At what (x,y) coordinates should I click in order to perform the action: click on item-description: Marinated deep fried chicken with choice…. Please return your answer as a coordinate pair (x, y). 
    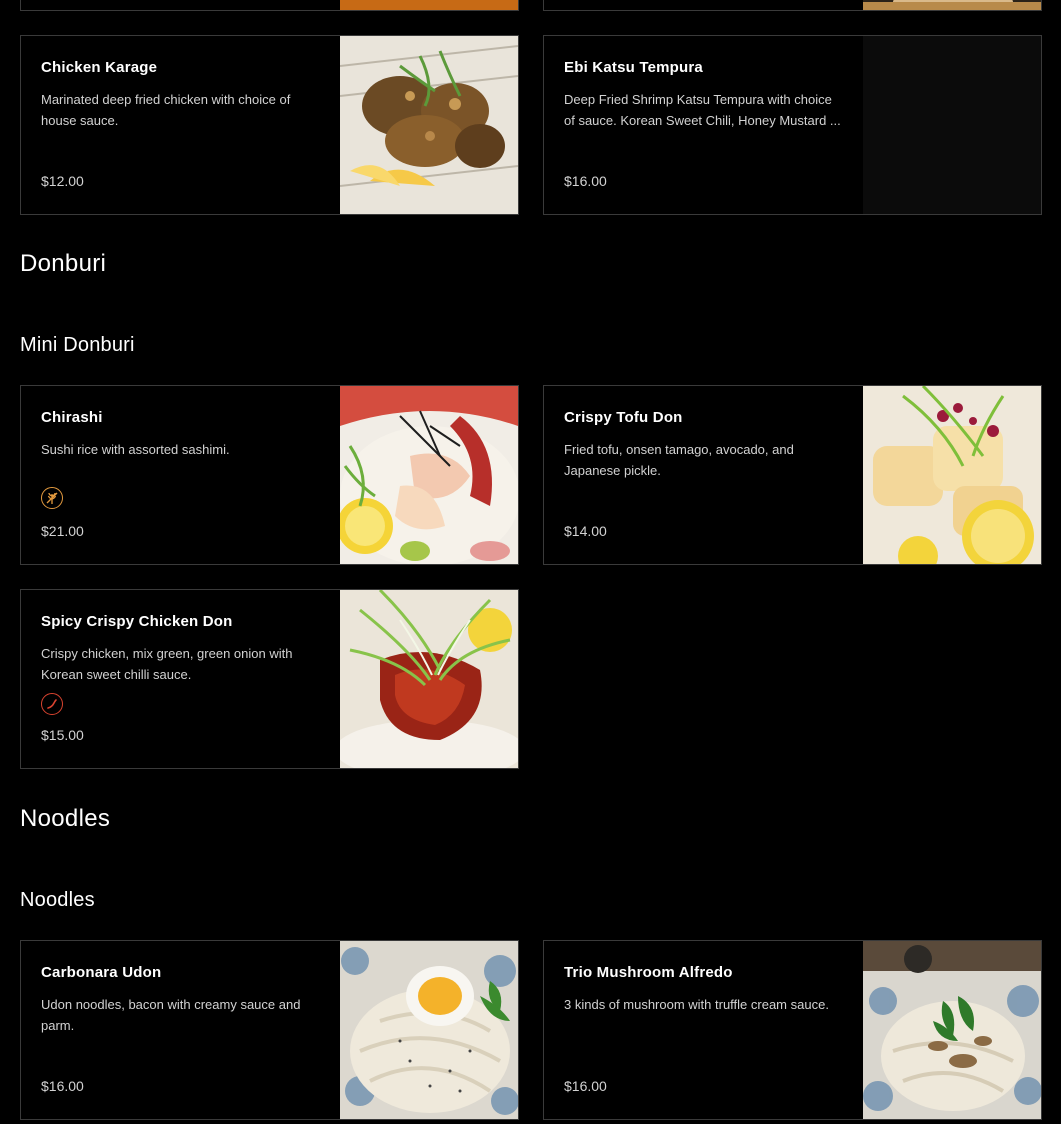
    Looking at the image, I should click on (166, 110).